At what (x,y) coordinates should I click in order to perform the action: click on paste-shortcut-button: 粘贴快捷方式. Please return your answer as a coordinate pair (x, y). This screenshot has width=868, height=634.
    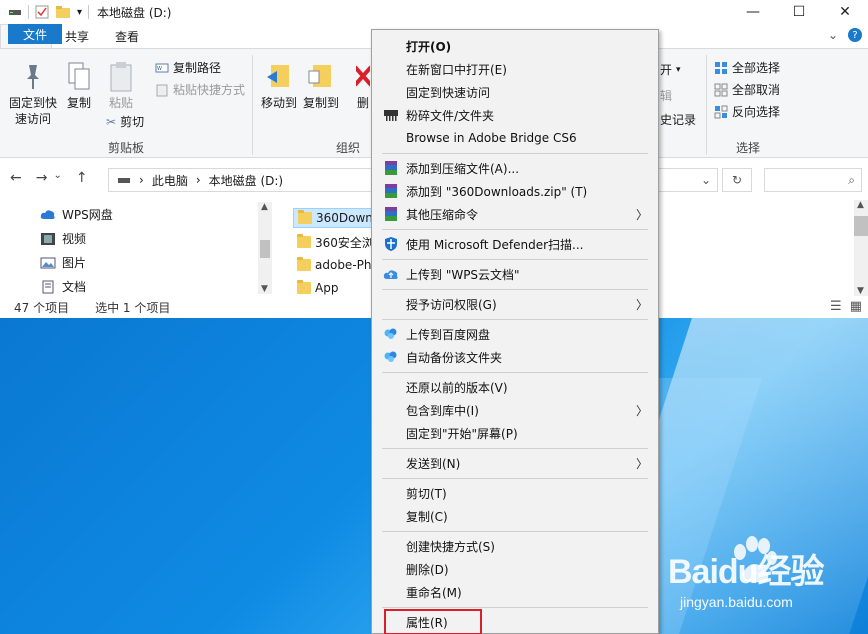
    Looking at the image, I should click on (200, 89).